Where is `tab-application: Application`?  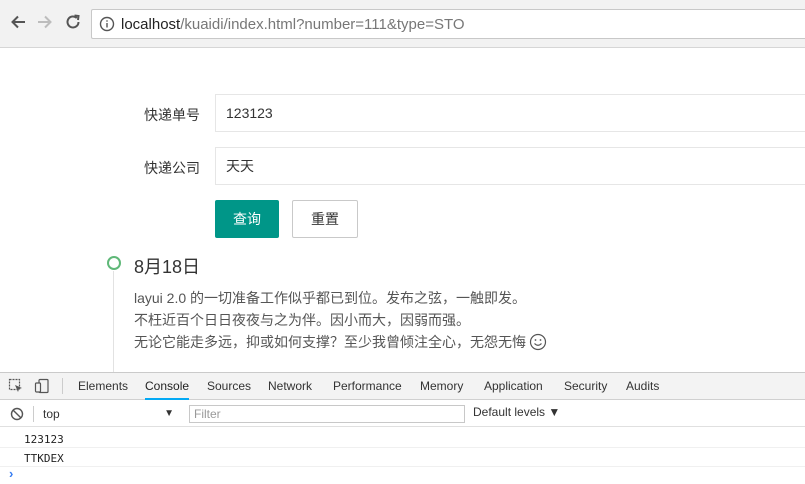 tab-application: Application is located at coordinates (513, 386).